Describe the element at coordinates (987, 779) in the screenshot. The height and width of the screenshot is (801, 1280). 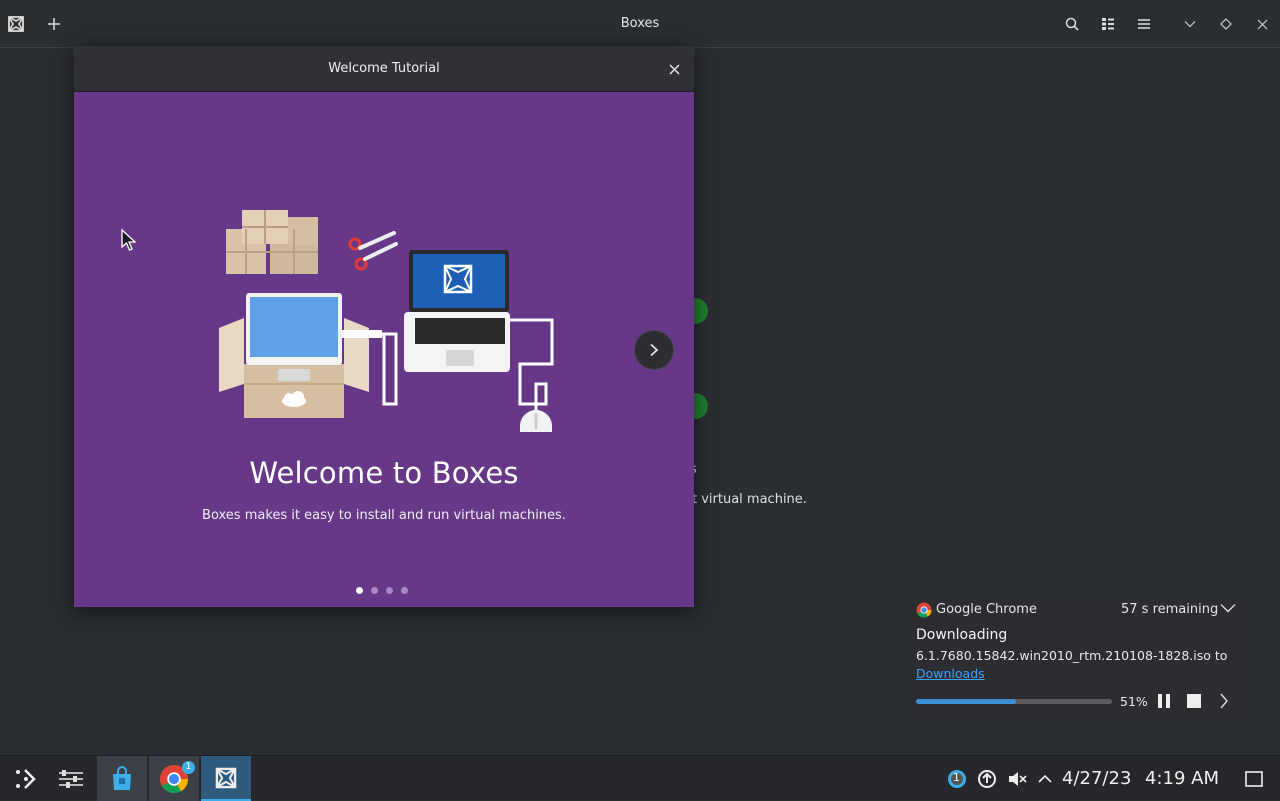
I see `updates-icon` at that location.